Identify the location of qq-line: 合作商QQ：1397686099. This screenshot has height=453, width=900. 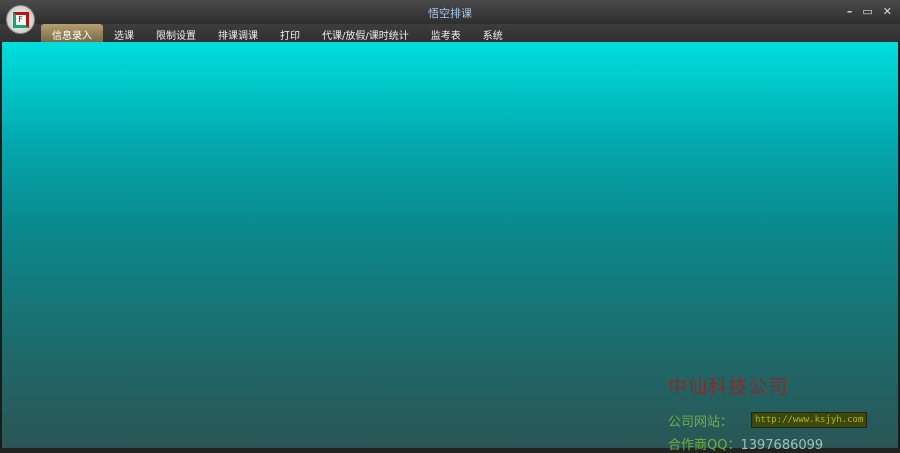
(745, 443).